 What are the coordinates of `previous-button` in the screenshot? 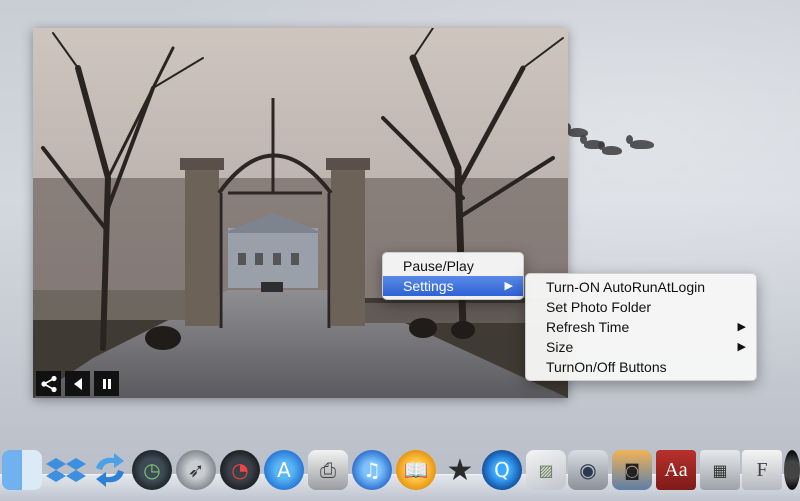 It's located at (77, 383).